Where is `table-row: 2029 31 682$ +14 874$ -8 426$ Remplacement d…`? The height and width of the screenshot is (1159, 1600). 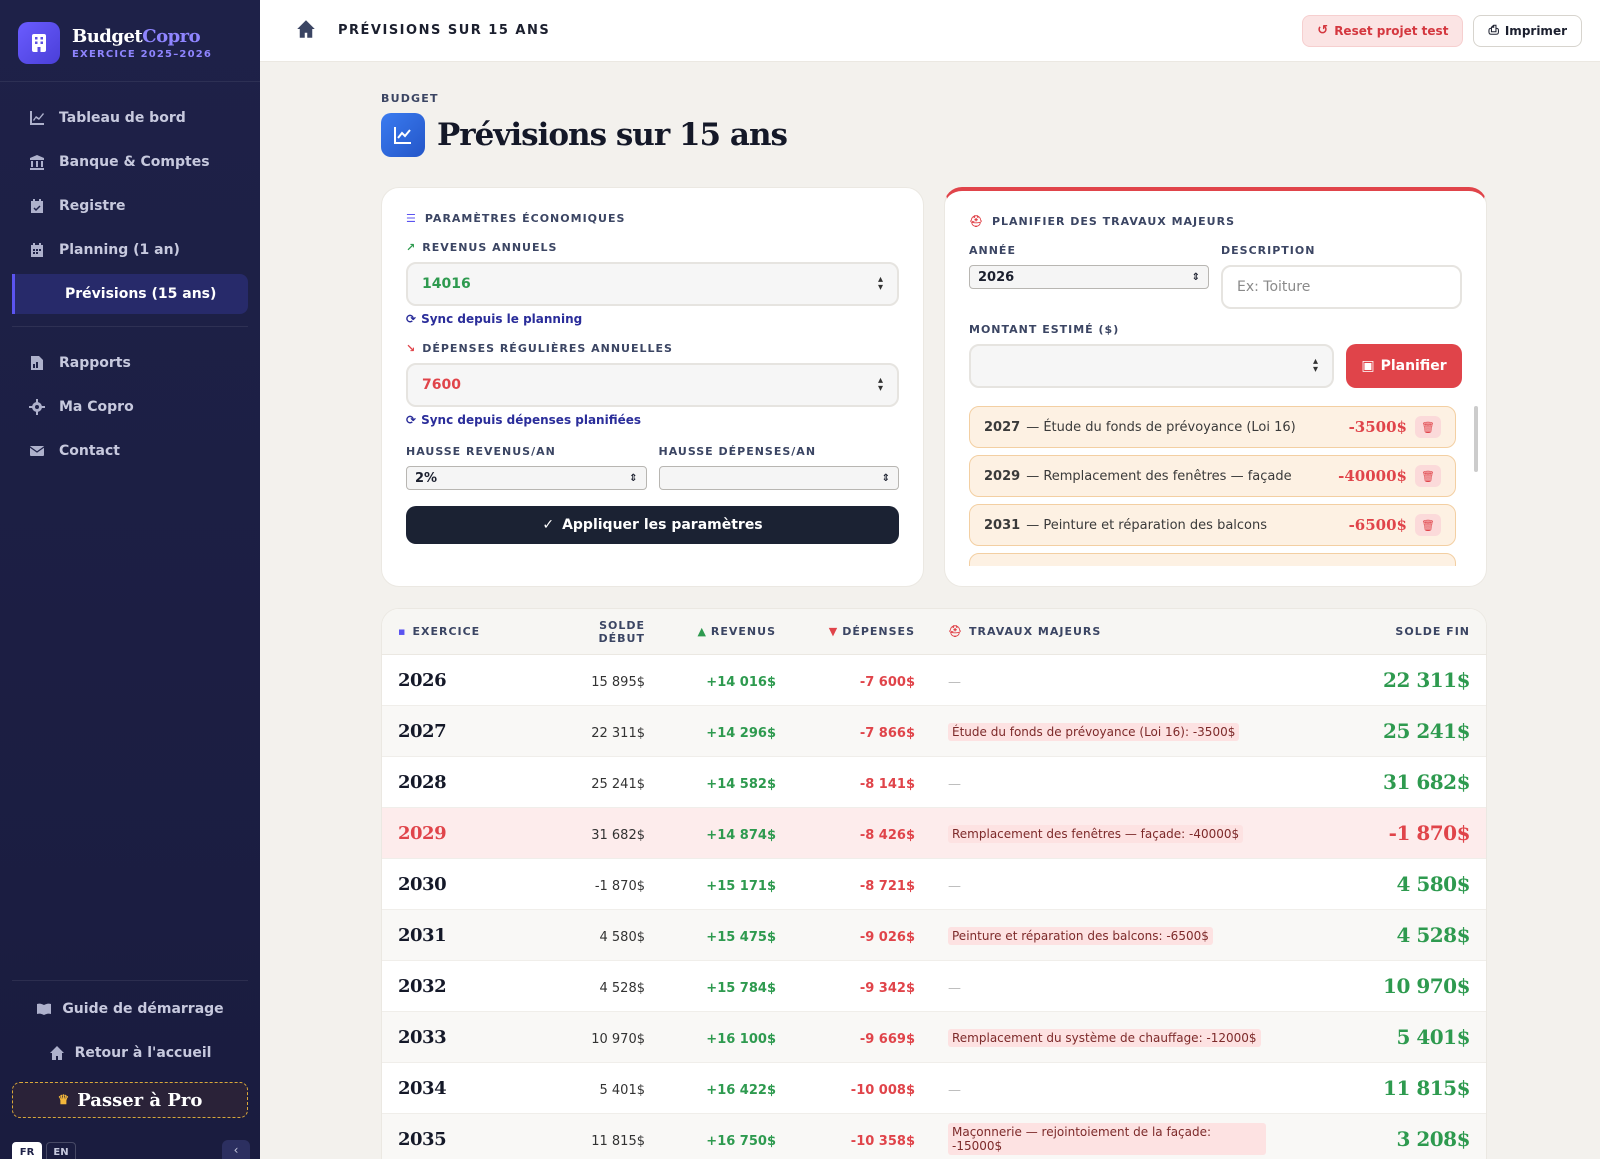 table-row: 2029 31 682$ +14 874$ -8 426$ Remplacement d… is located at coordinates (934, 833).